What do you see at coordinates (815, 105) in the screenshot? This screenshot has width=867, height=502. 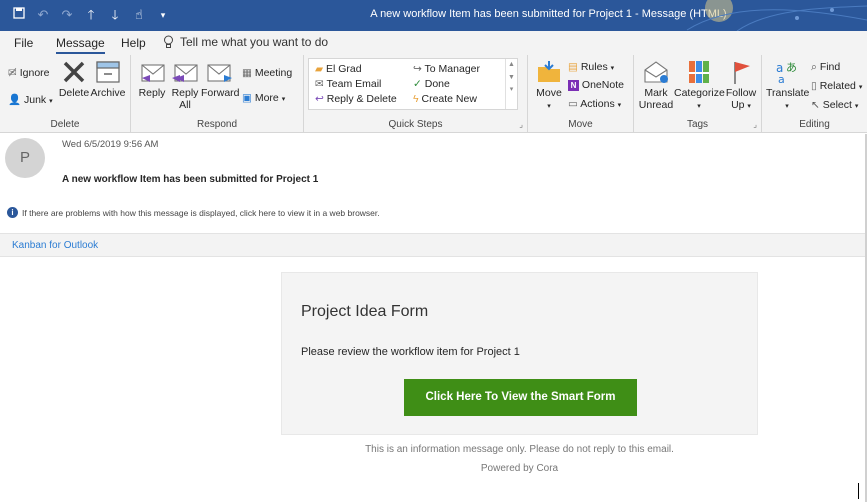 I see `cursor-icon: ↖` at bounding box center [815, 105].